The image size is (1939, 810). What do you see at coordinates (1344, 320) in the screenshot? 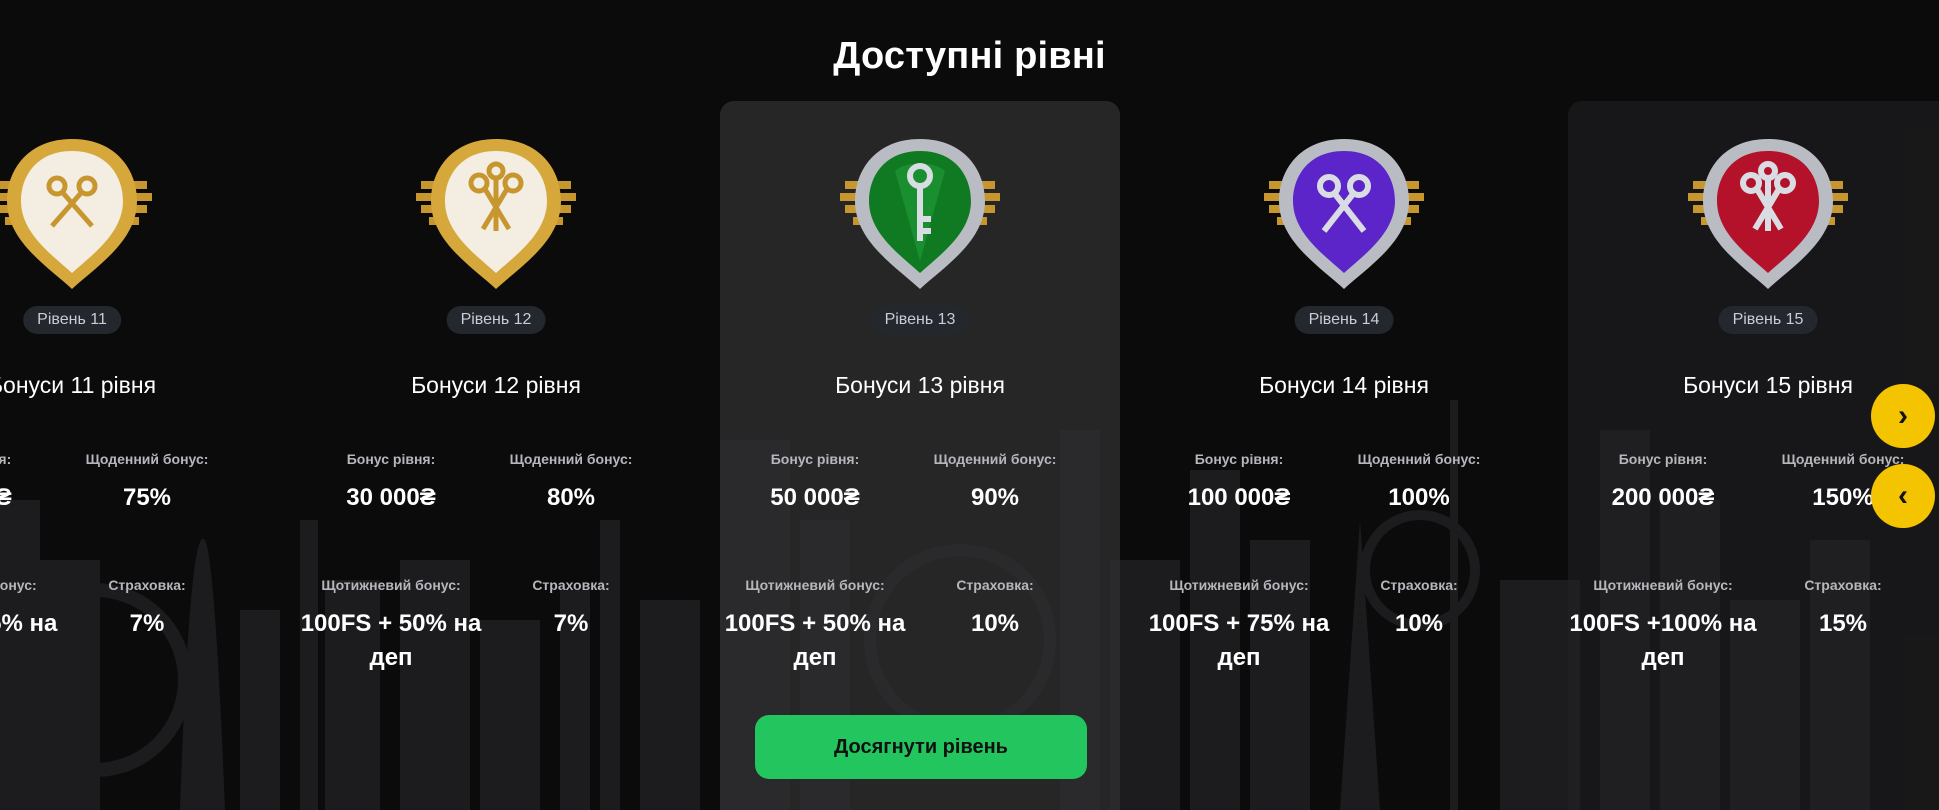
I see `level-pill: Рівень 14` at bounding box center [1344, 320].